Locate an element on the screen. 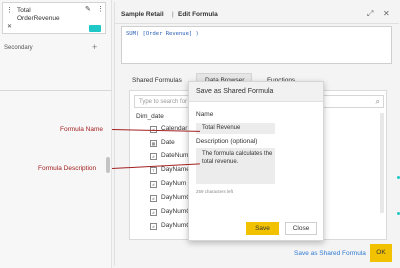 Image resolution: width=400 pixels, height=268 pixels. field-label: DateNum is located at coordinates (175, 155).